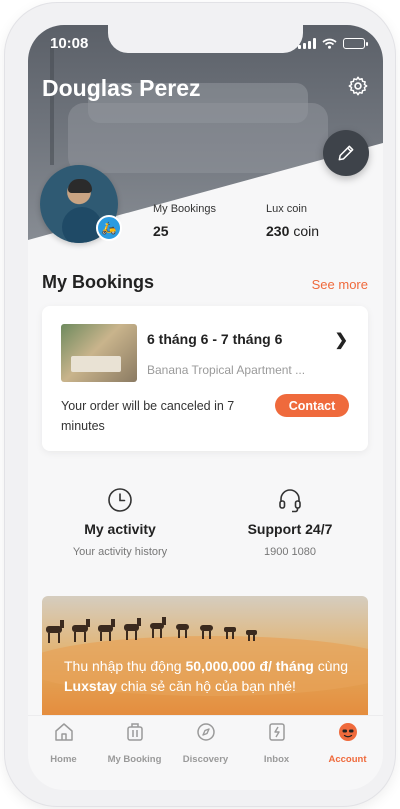 The height and width of the screenshot is (809, 400). Describe the element at coordinates (276, 741) in the screenshot. I see `tab-inbox: Inbox` at that location.